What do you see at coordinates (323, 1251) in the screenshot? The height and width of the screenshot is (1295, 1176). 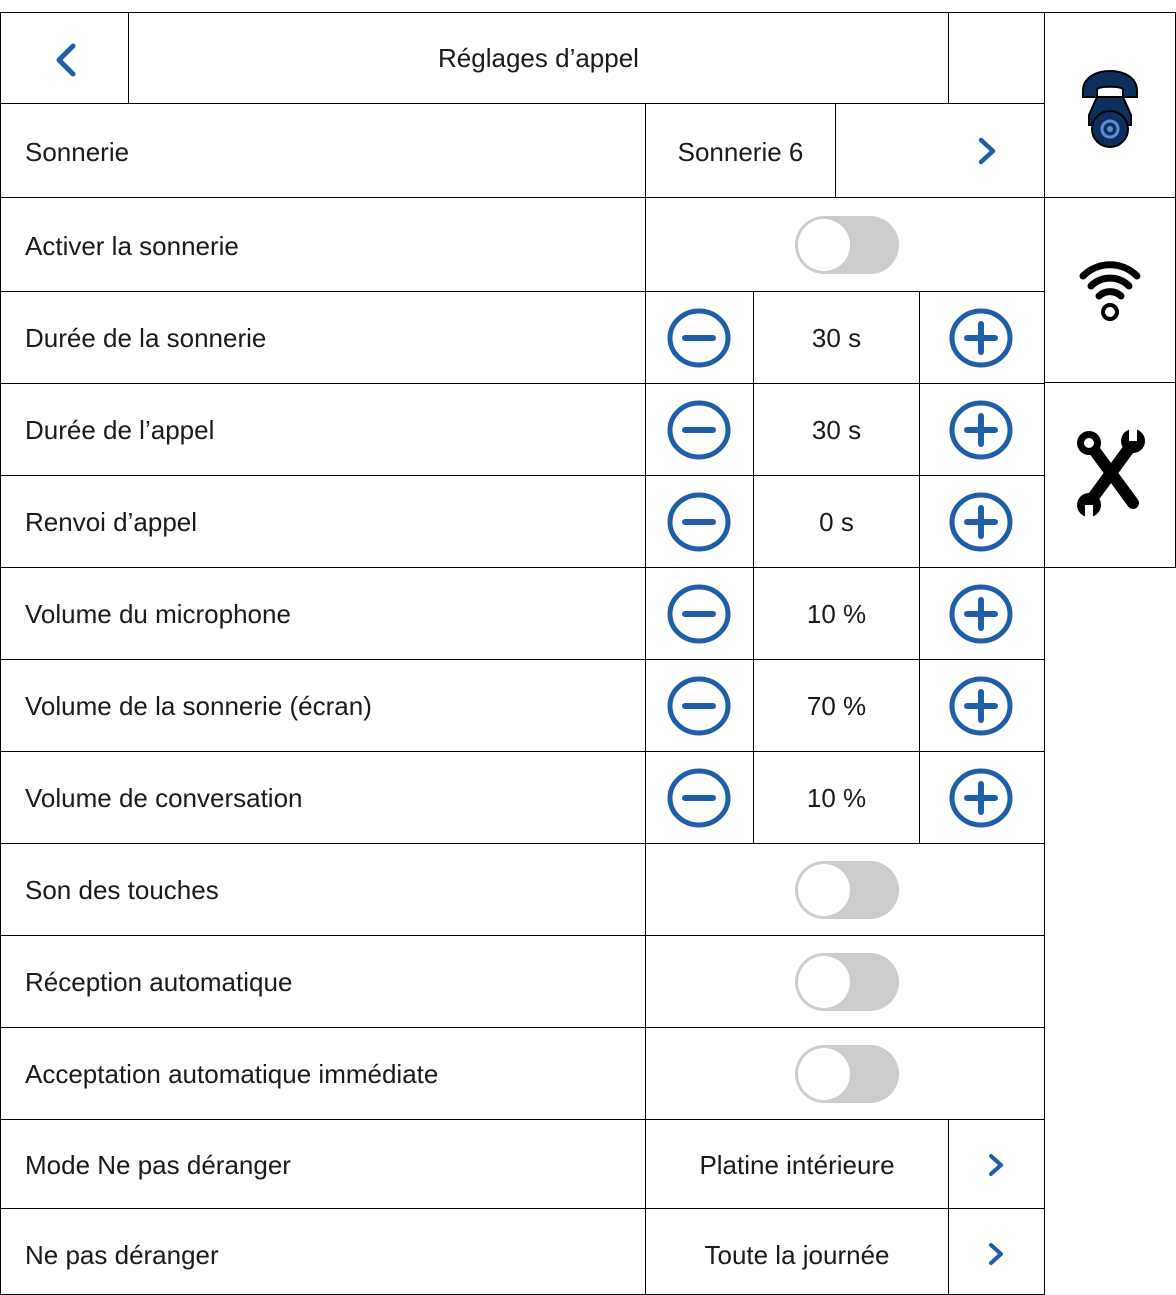 I see `dnd-row: Ne pas déranger` at bounding box center [323, 1251].